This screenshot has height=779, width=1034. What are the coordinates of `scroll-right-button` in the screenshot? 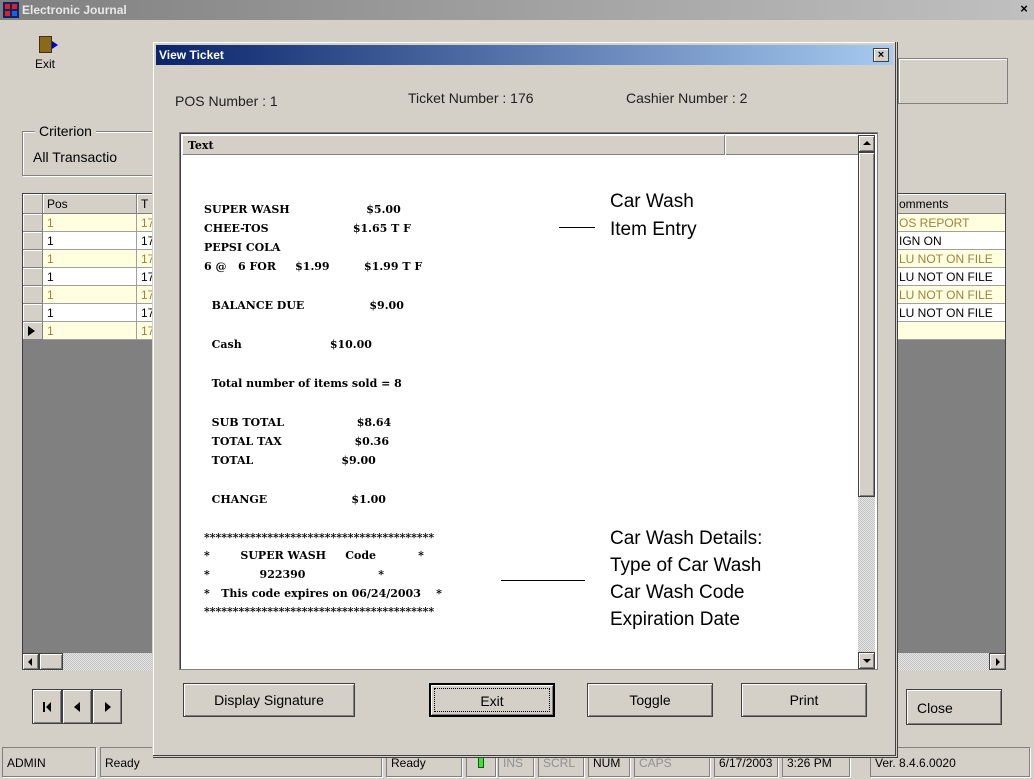 It's located at (997, 661).